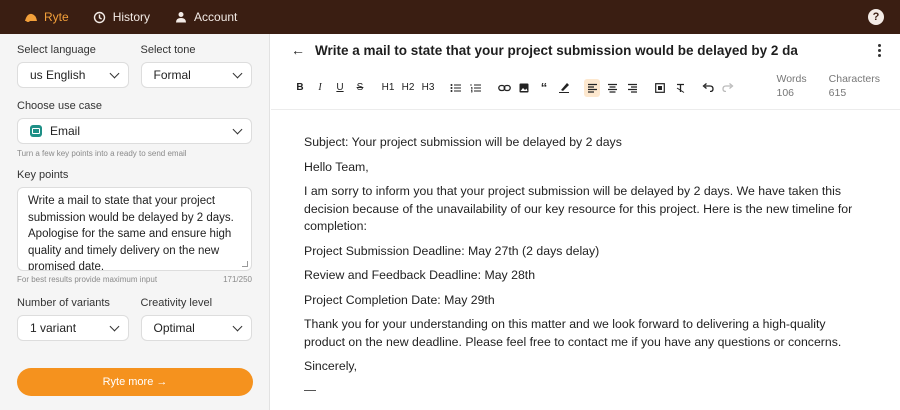 The image size is (900, 410). What do you see at coordinates (320, 88) in the screenshot?
I see `italic-button: I` at bounding box center [320, 88].